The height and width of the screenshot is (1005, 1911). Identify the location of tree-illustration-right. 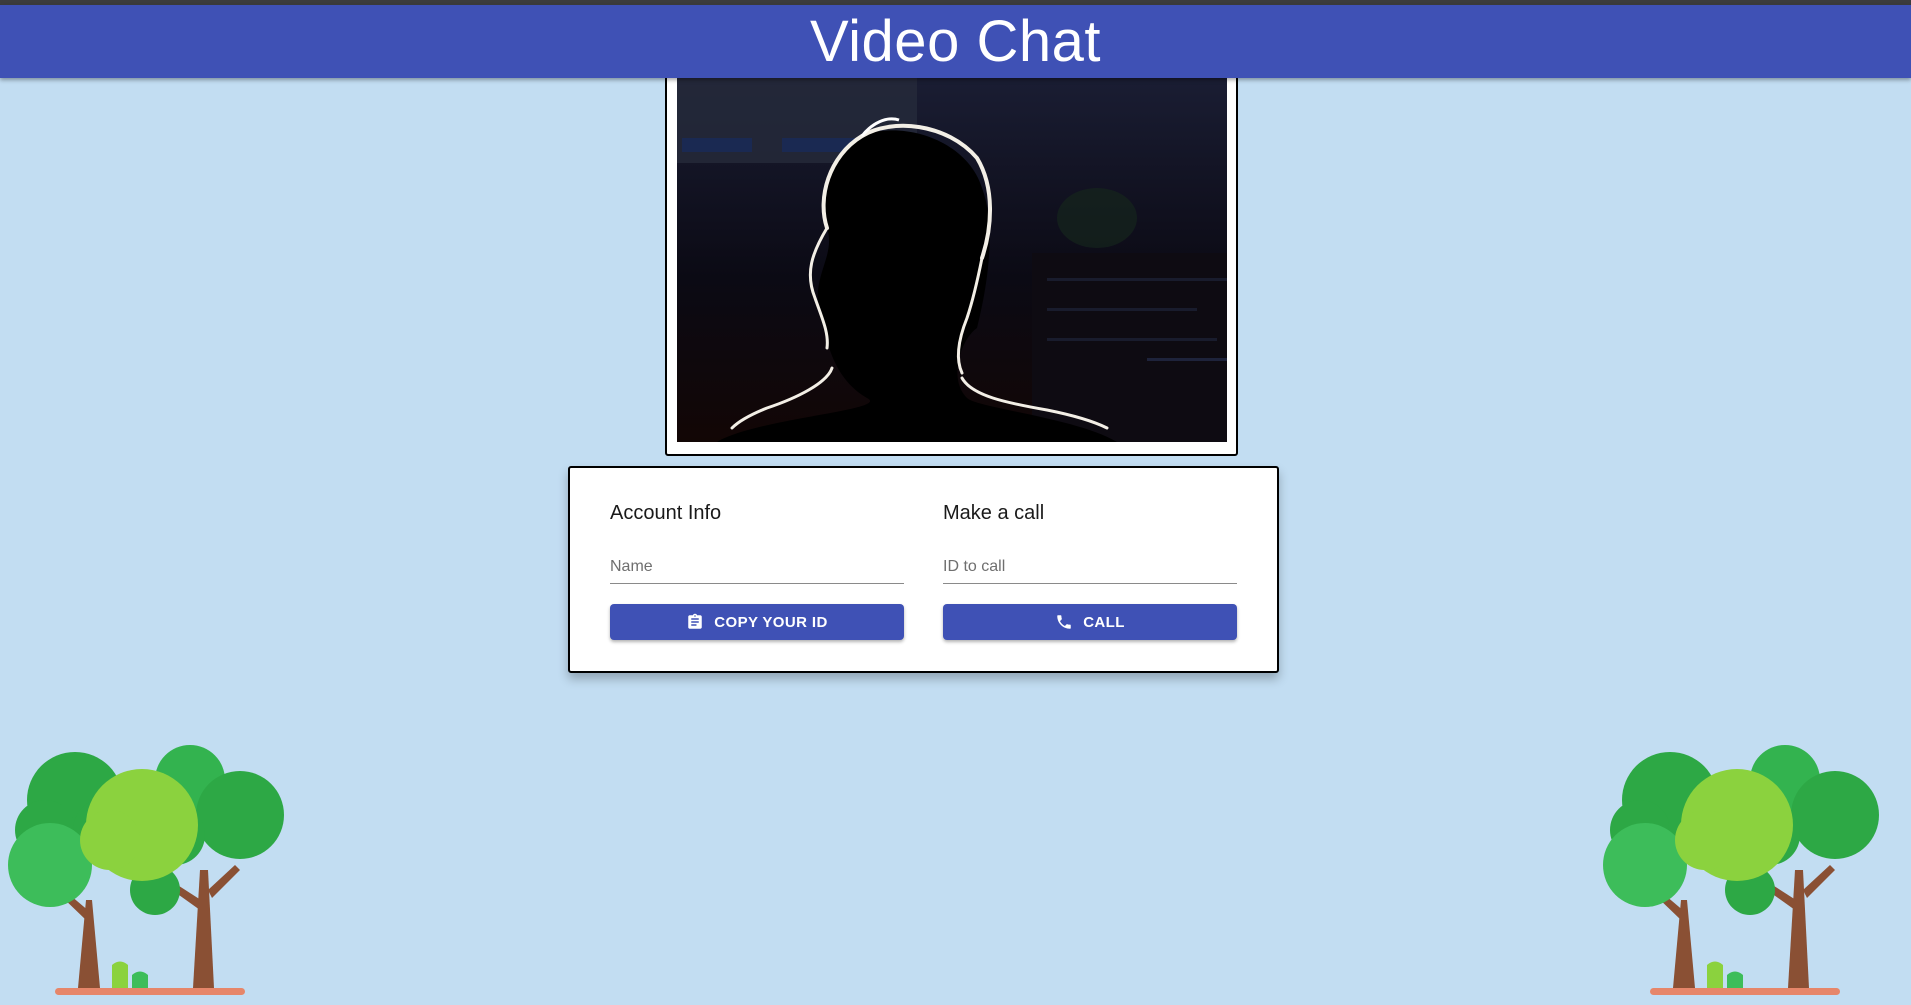
(1745, 862).